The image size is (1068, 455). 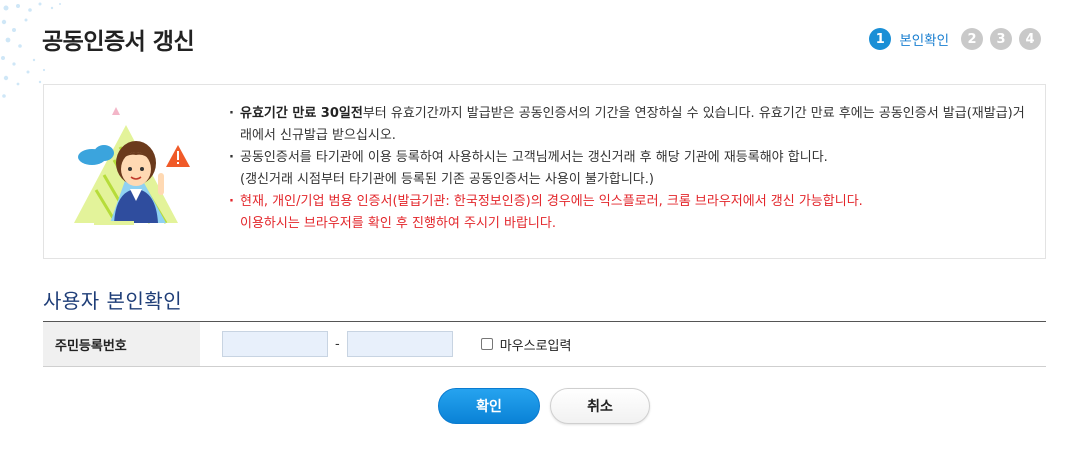 I want to click on page-title: 공동인증서 갱신, so click(x=118, y=42).